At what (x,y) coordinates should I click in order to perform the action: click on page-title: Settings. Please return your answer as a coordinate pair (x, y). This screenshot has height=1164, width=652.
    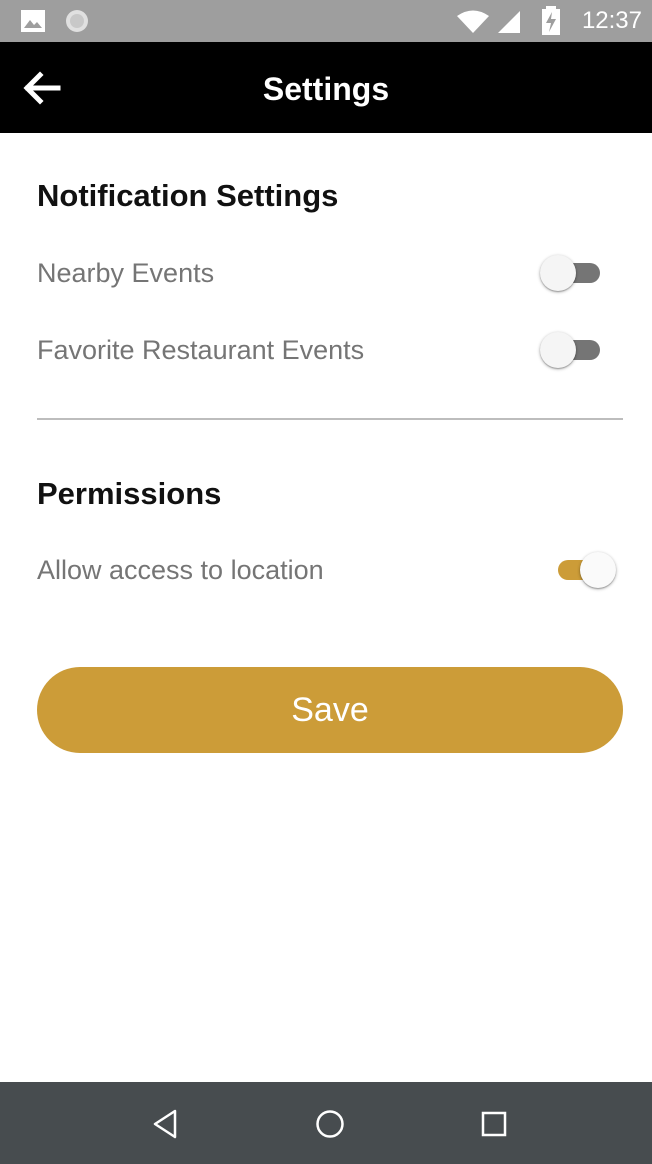
    Looking at the image, I should click on (326, 89).